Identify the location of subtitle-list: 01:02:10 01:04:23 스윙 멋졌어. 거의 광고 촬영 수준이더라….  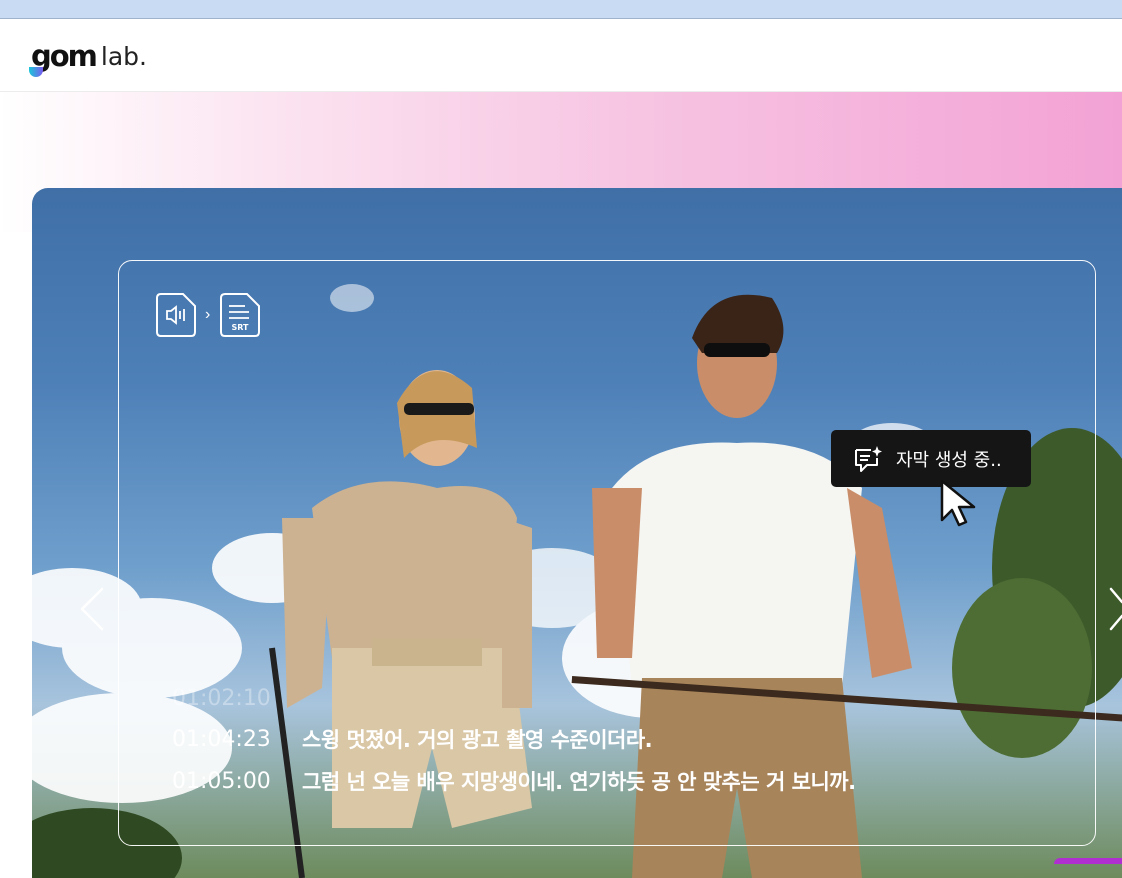
(622, 744).